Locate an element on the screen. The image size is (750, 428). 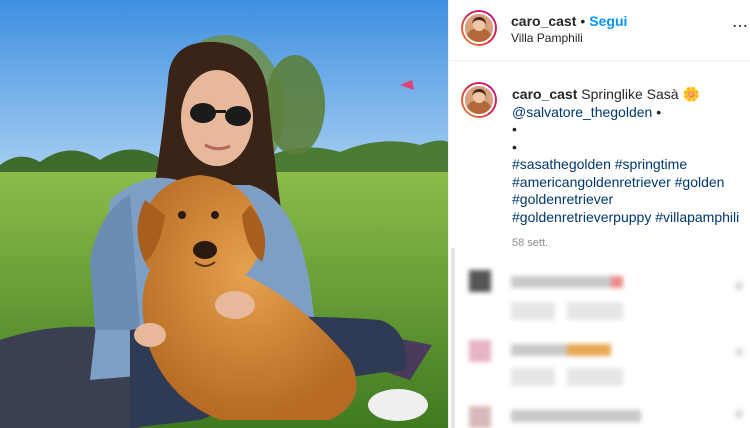
mention-link: @salvatore_thegolden is located at coordinates (582, 112).